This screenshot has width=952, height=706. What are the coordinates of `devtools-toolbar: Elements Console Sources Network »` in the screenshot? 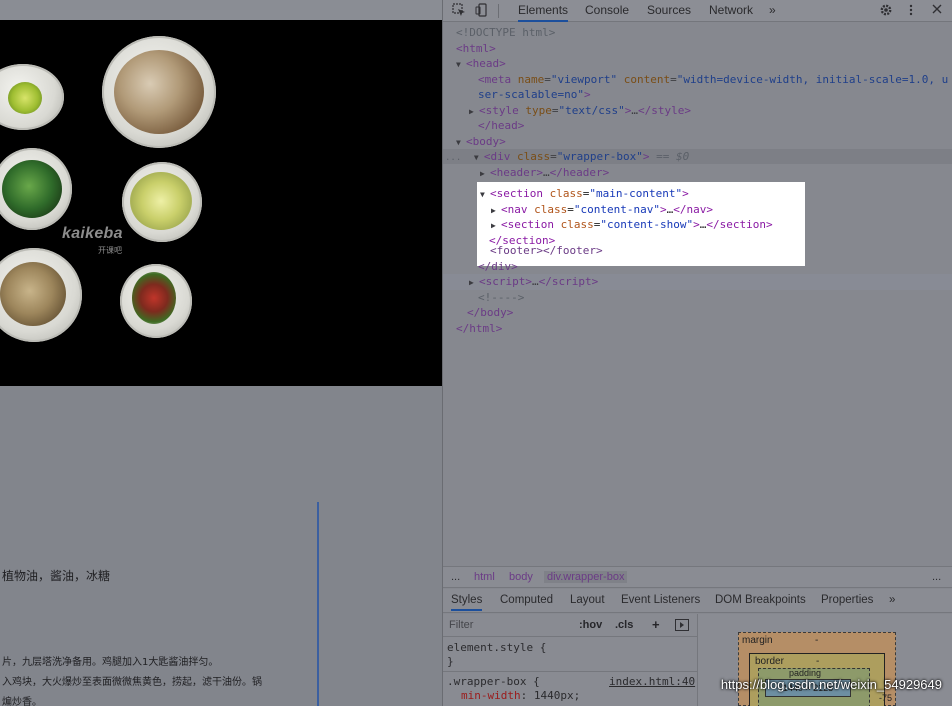 It's located at (697, 11).